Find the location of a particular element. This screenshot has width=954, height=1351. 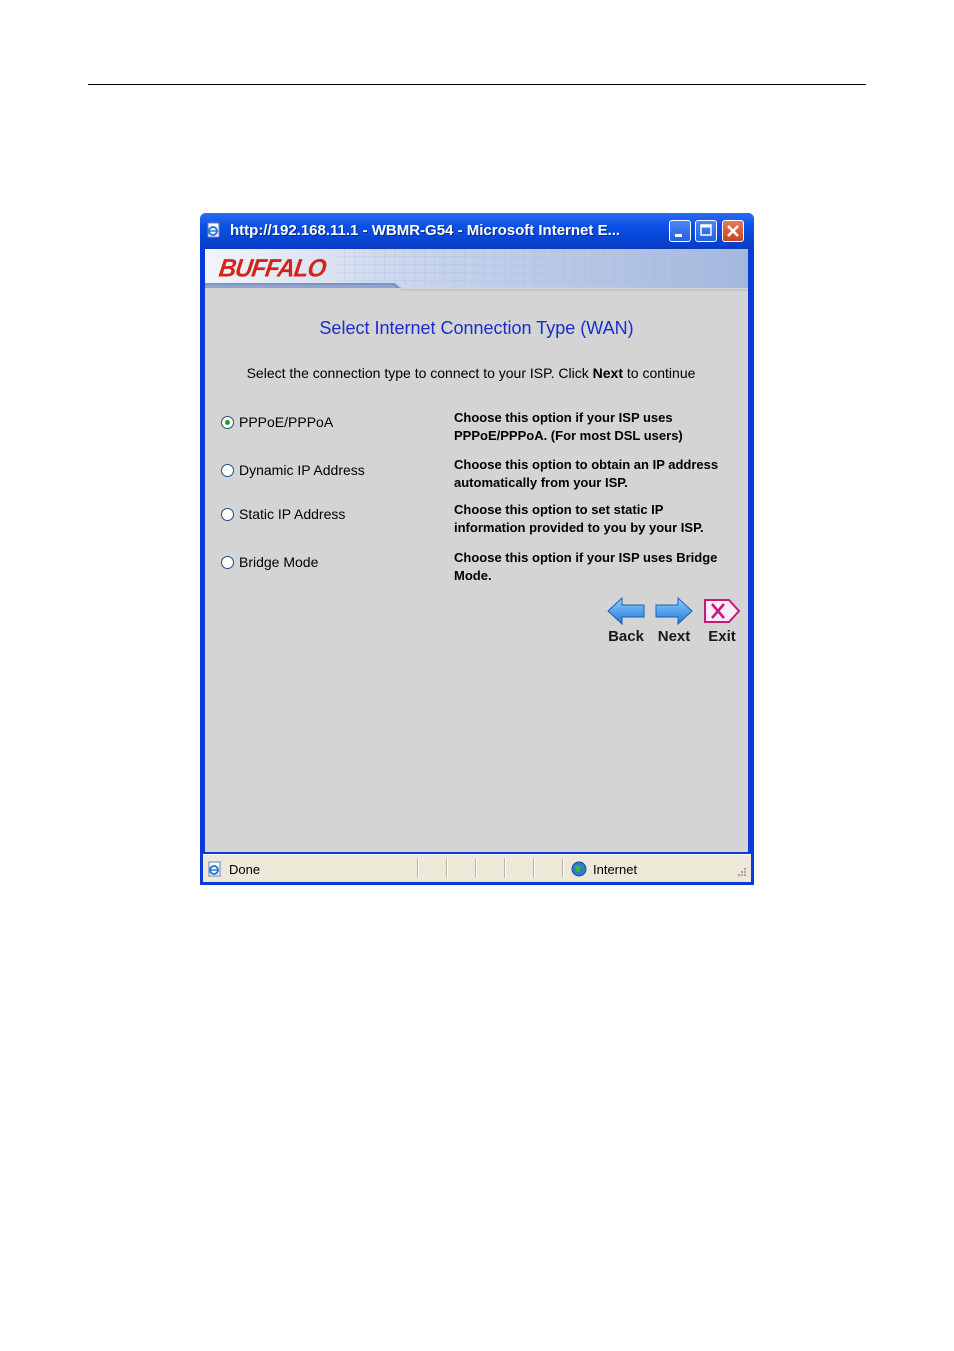

page-title: Select Internet Connection Type (WAN) is located at coordinates (476, 328).